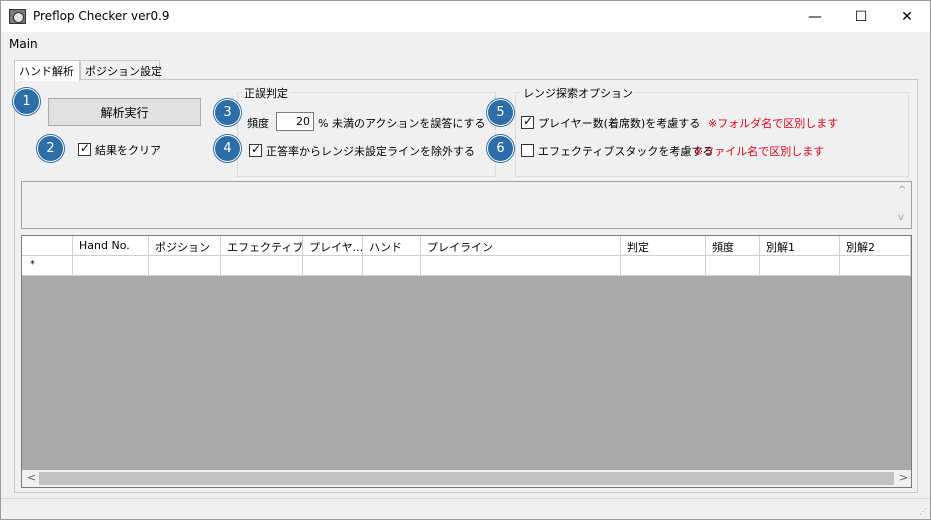 This screenshot has width=931, height=520. I want to click on frequency-input: 20, so click(295, 121).